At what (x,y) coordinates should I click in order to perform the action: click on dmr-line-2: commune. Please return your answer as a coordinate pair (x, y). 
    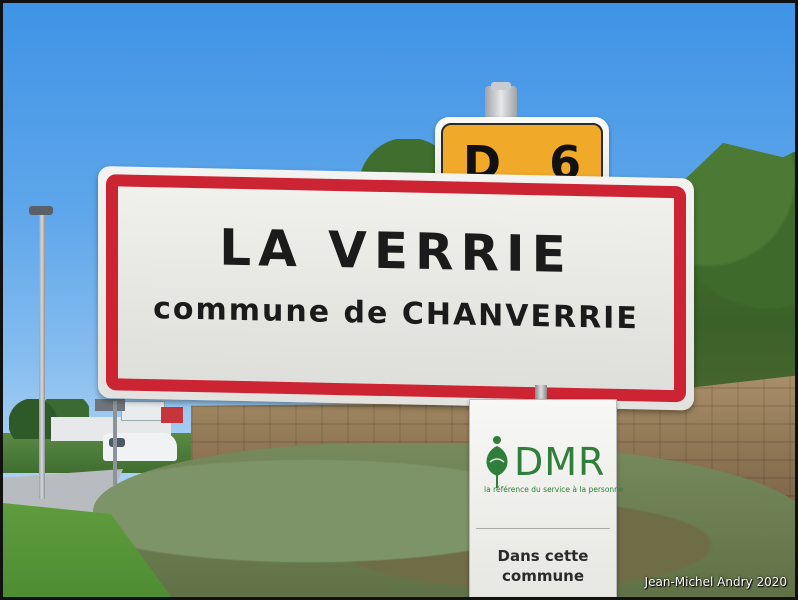
    Looking at the image, I should click on (543, 576).